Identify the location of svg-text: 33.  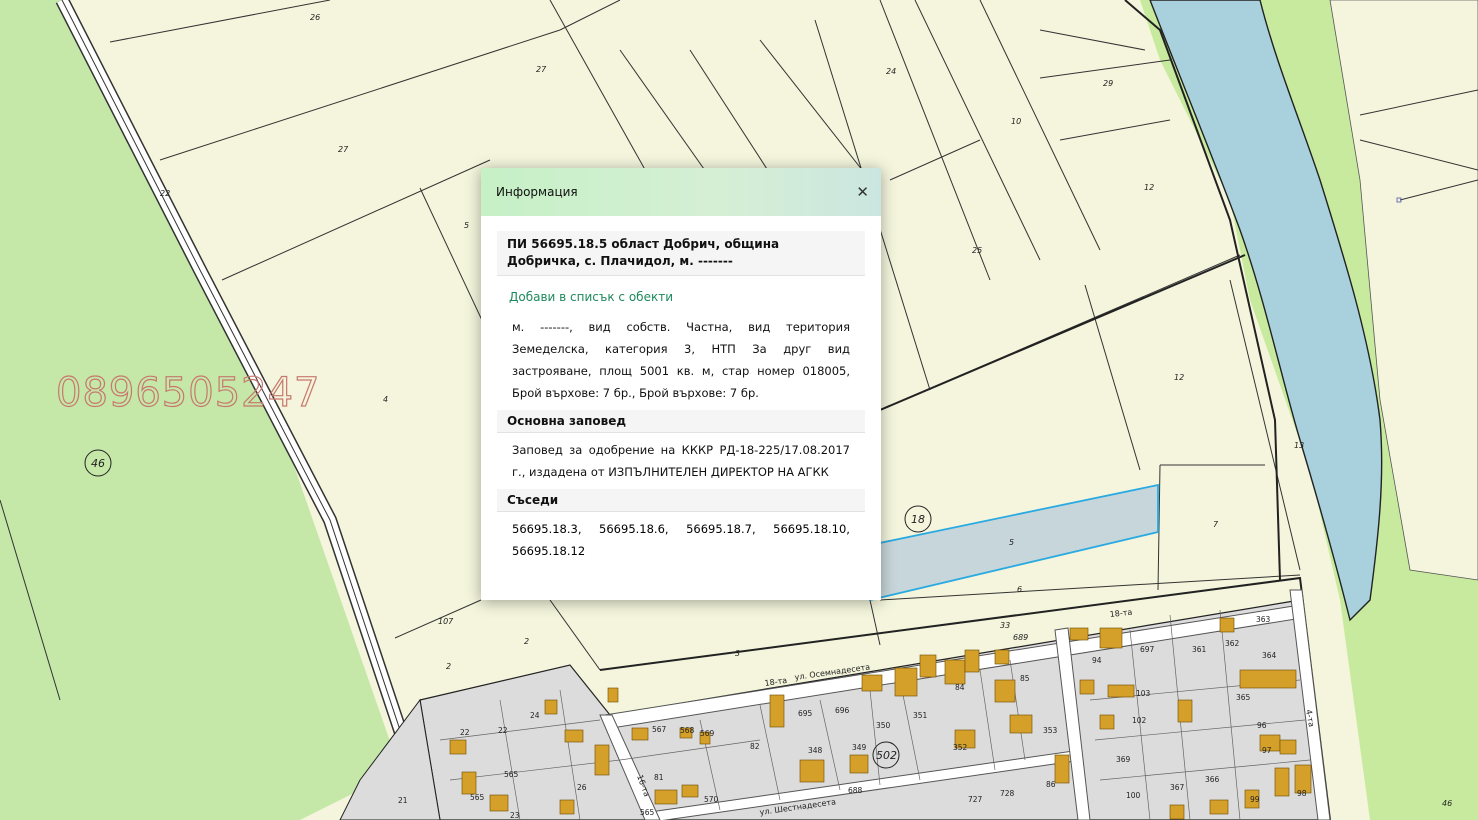
(1005, 625).